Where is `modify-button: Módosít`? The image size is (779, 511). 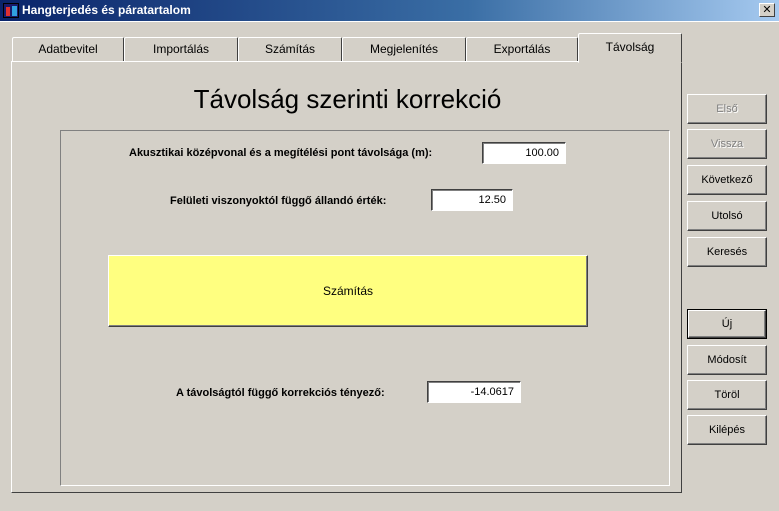
modify-button: Módosít is located at coordinates (727, 360).